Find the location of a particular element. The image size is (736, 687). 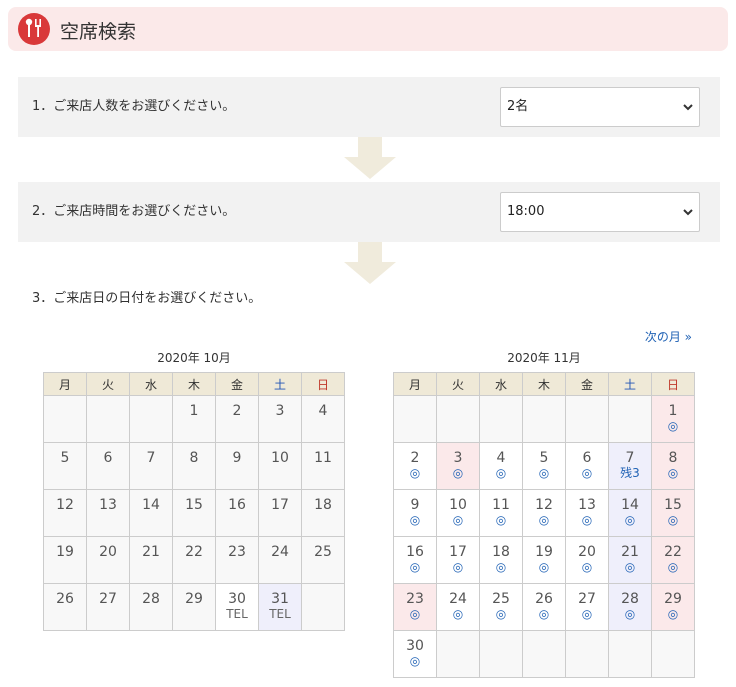

tel-label: TEL is located at coordinates (237, 614).